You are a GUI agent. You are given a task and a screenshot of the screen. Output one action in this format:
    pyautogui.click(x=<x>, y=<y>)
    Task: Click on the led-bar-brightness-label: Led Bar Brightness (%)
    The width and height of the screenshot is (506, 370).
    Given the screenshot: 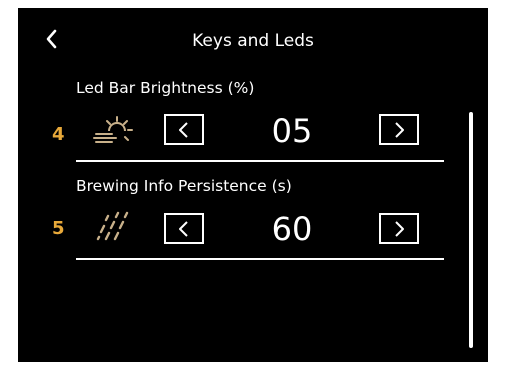 What is the action you would take?
    pyautogui.click(x=165, y=88)
    